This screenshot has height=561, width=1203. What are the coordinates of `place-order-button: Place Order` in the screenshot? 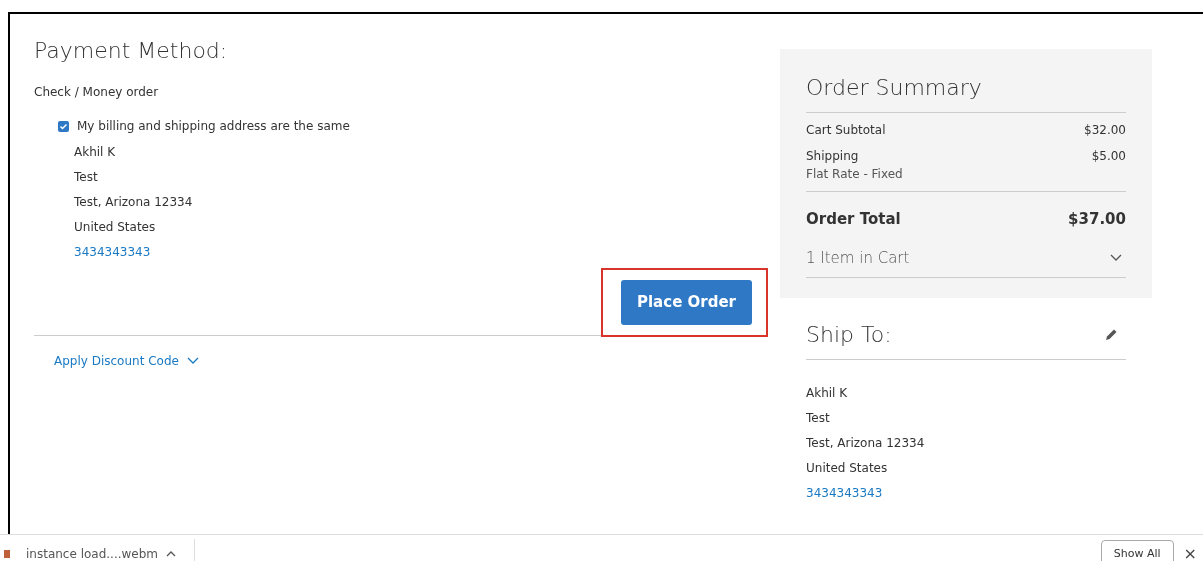 It's located at (686, 302).